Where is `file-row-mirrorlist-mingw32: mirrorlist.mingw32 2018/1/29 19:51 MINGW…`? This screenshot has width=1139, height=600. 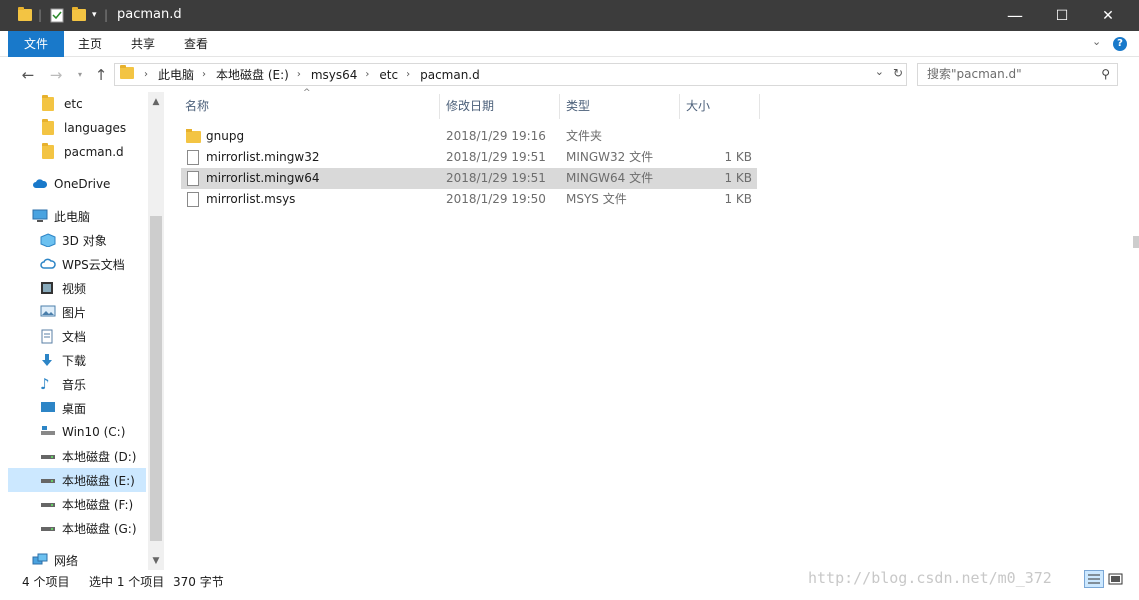
file-row-mirrorlist-mingw32: mirrorlist.mingw32 2018/1/29 19:51 MINGW… is located at coordinates (469, 157).